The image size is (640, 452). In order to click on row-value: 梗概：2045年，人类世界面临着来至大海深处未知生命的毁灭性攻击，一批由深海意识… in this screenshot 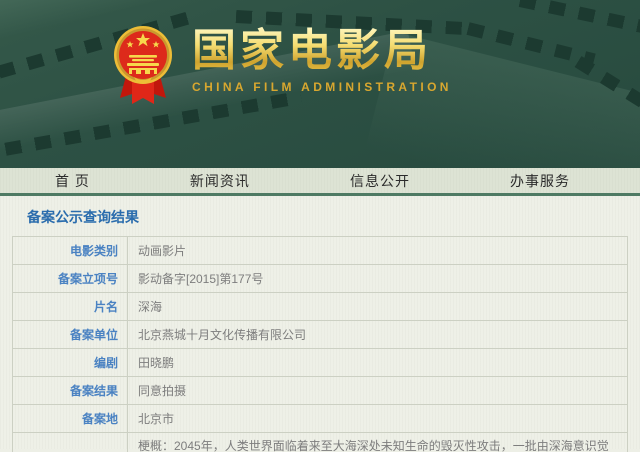, I will do `click(377, 442)`.